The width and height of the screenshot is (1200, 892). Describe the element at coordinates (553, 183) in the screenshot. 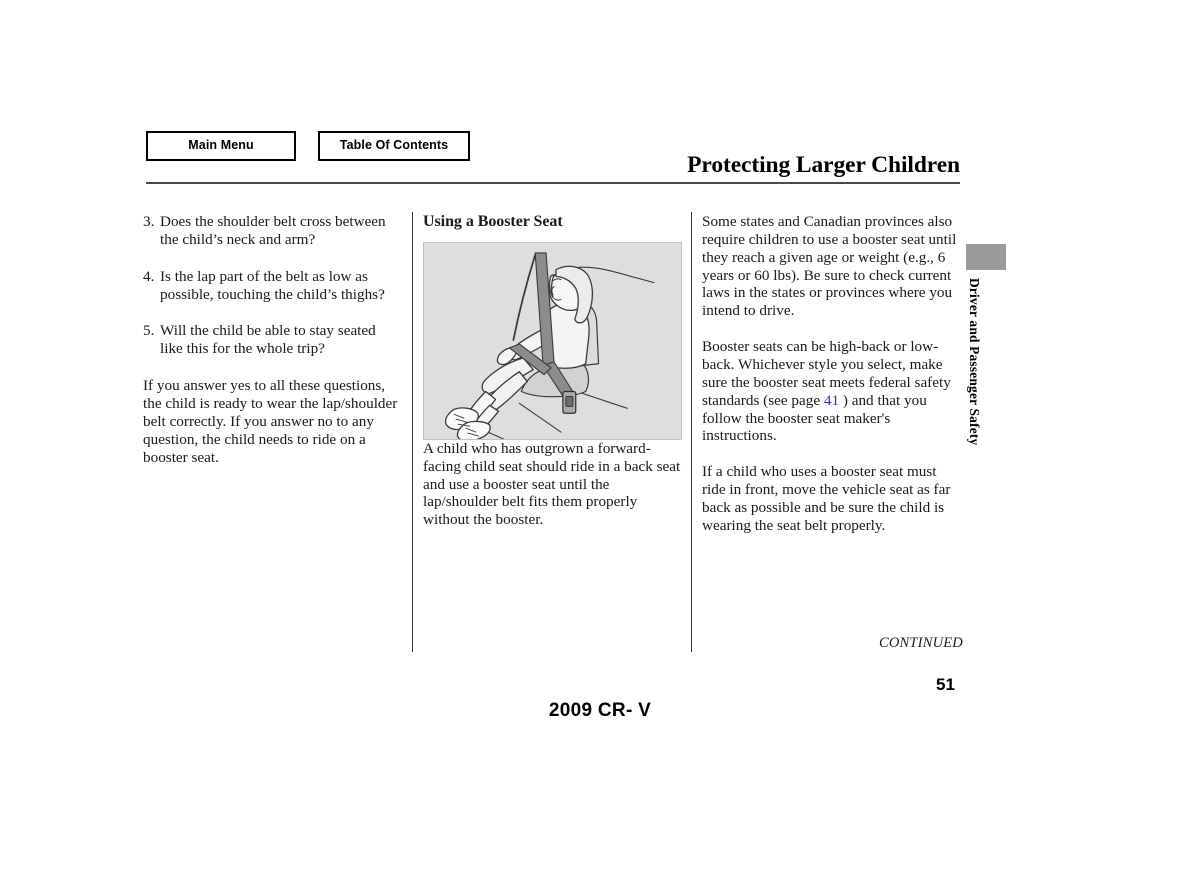

I see `header-divider-rule` at that location.